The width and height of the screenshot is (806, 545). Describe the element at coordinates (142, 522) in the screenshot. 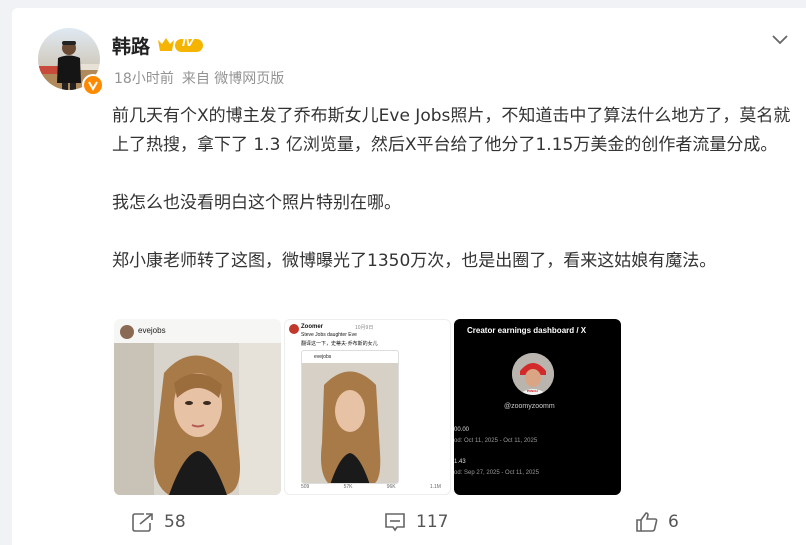

I see `repost-icon` at that location.